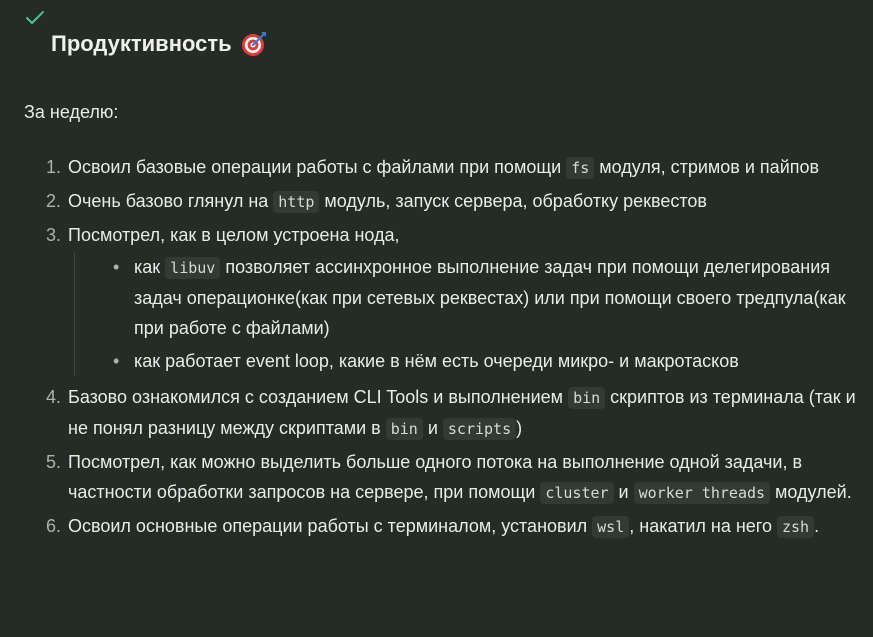 The height and width of the screenshot is (637, 873). Describe the element at coordinates (577, 493) in the screenshot. I see `inline-code: cluster` at that location.